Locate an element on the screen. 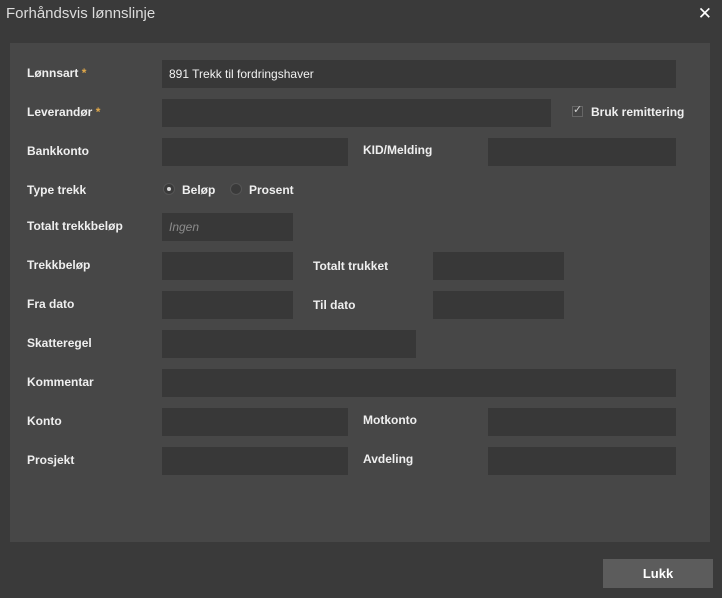 This screenshot has width=722, height=598. fra-dato-input is located at coordinates (227, 305).